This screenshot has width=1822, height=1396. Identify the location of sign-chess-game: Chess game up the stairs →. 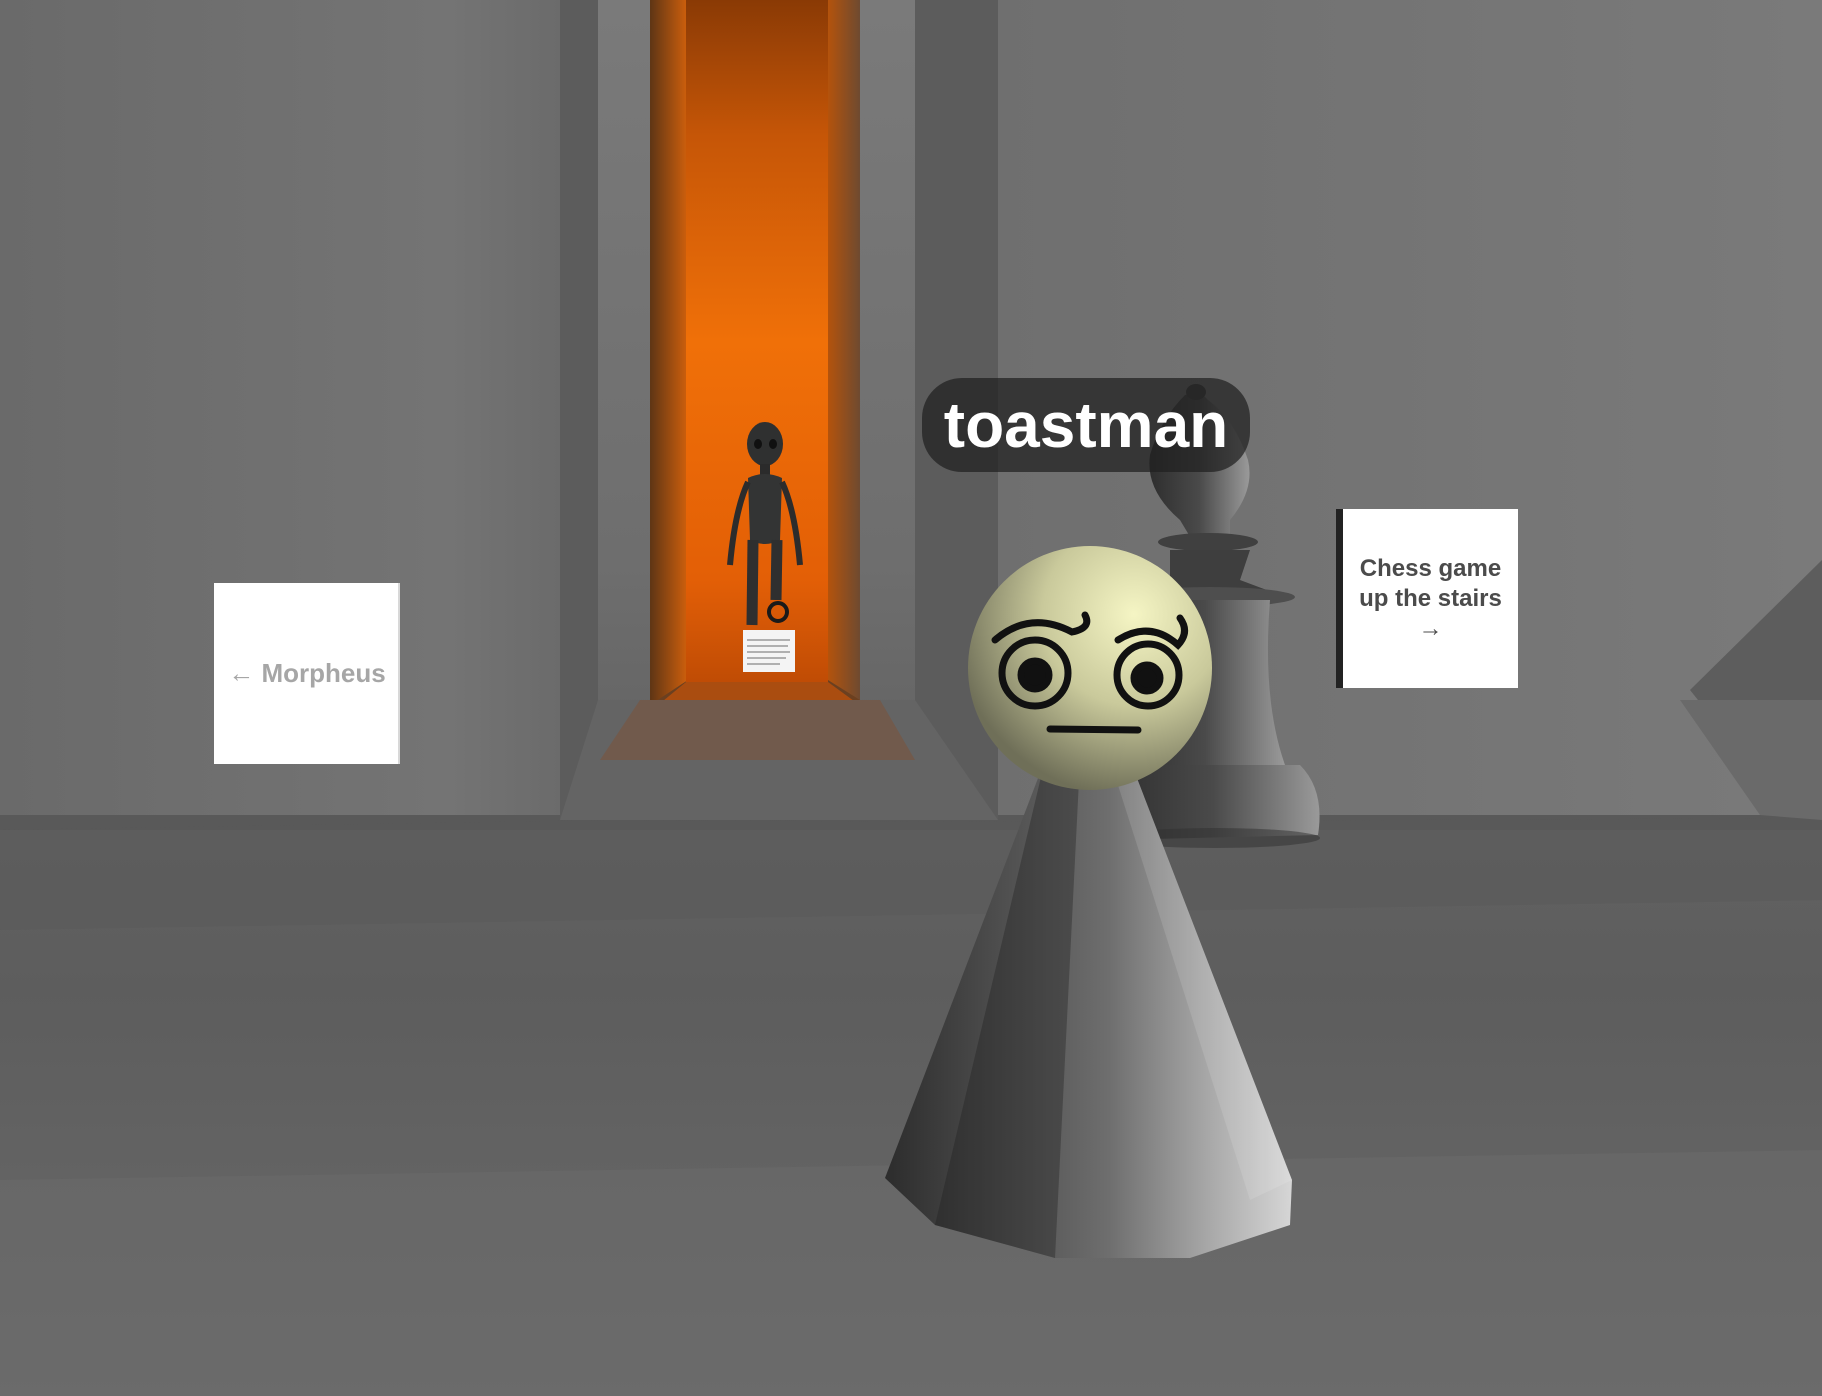
(1427, 598).